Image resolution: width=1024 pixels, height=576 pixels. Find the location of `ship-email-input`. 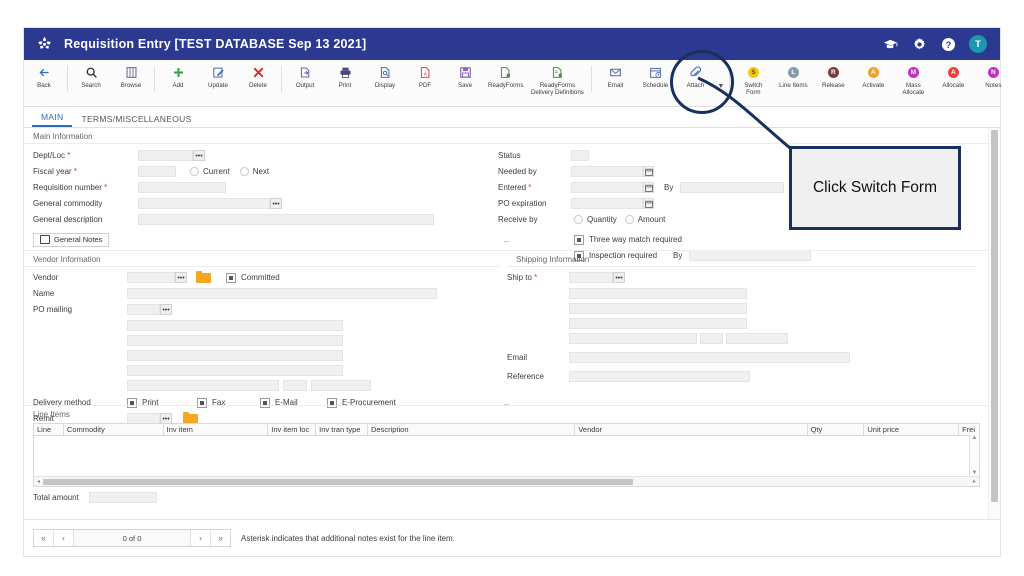

ship-email-input is located at coordinates (709, 357).